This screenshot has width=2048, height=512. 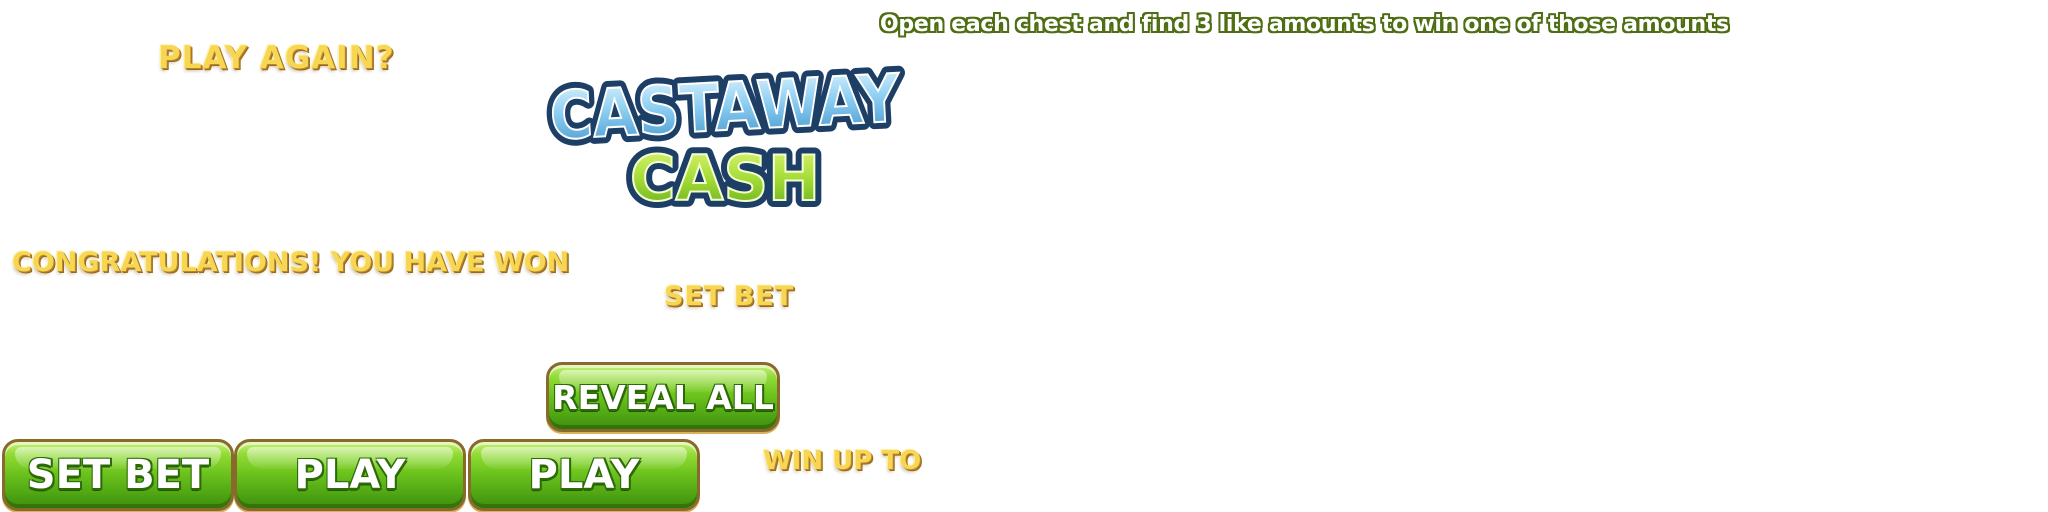 I want to click on win-up-to-label: WIN UP TO, so click(x=842, y=461).